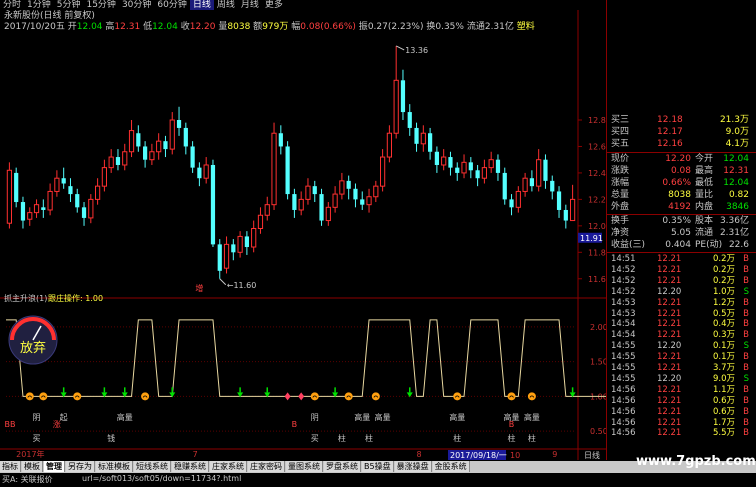  Describe the element at coordinates (75, 298) in the screenshot. I see `indicator-value: 跟庄操作: 1.00` at that location.